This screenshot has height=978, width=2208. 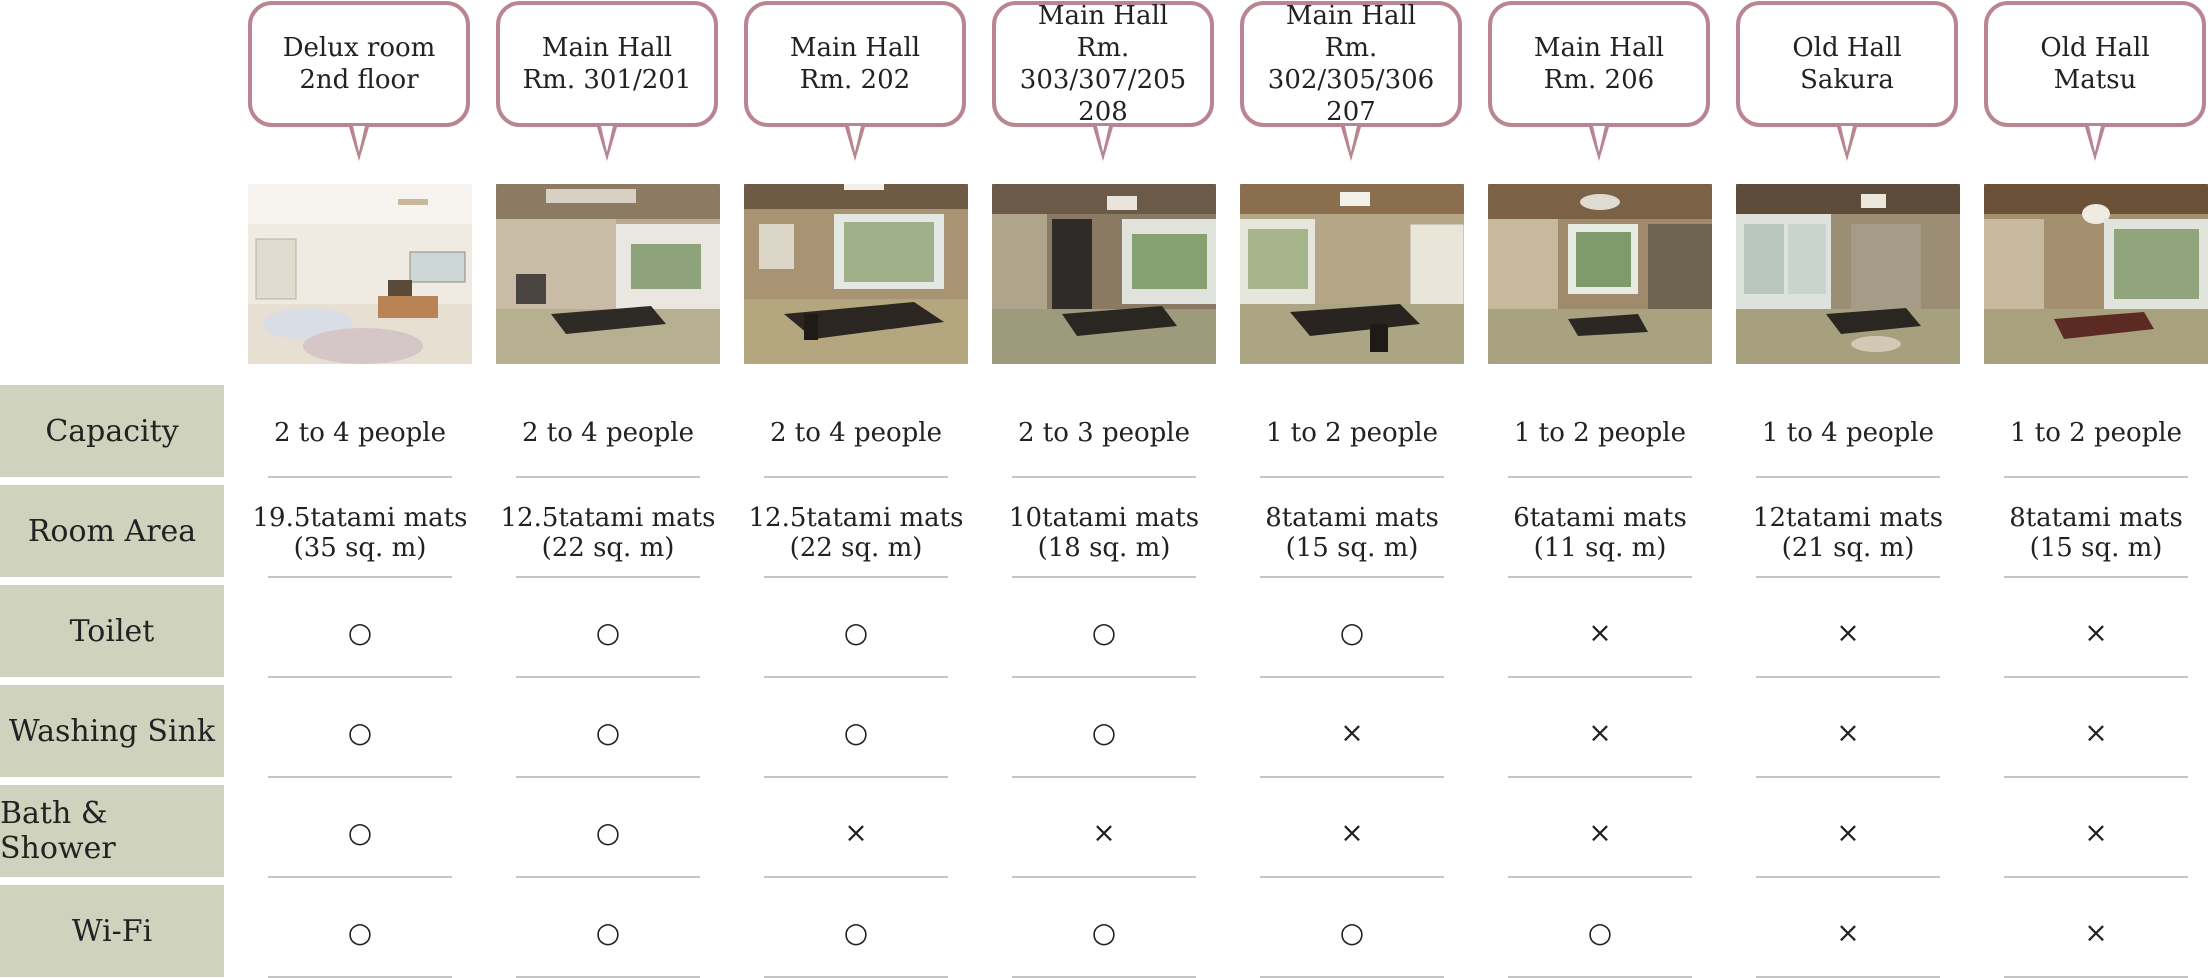 What do you see at coordinates (112, 831) in the screenshot?
I see `row-label-bath-shower: Bath & Shower` at bounding box center [112, 831].